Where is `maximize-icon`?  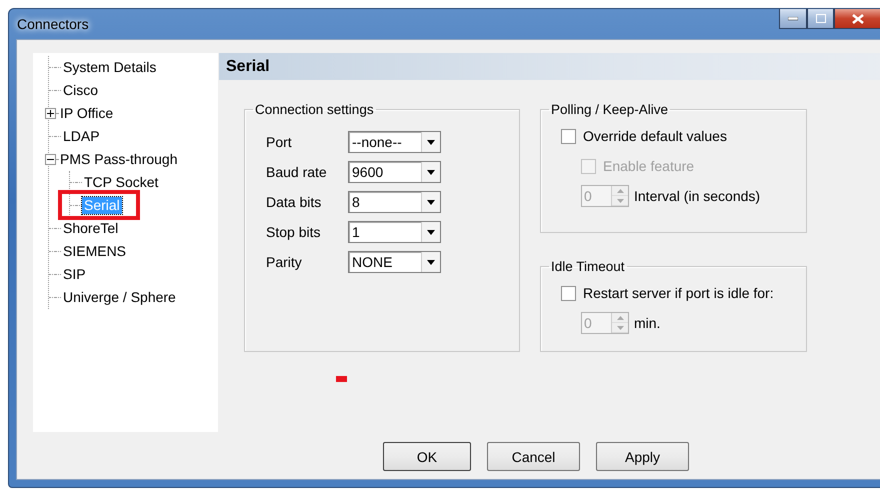
maximize-icon is located at coordinates (821, 18).